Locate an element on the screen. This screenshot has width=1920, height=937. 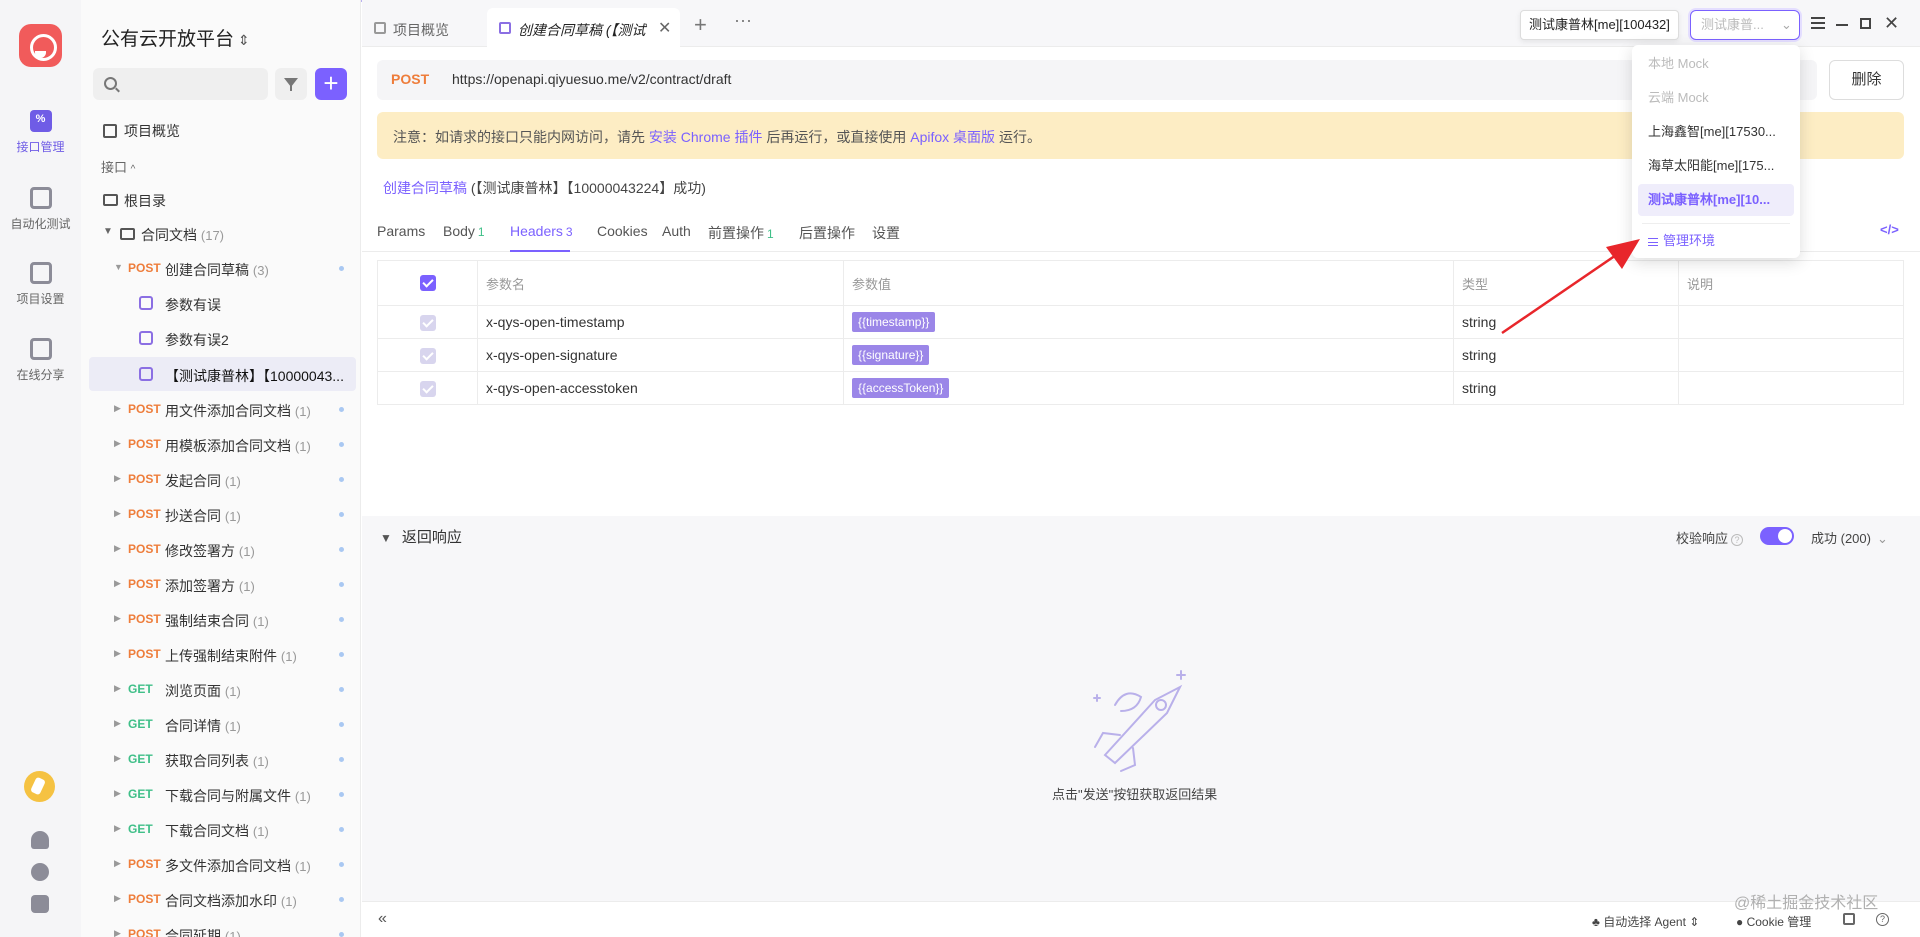
bell-icon is located at coordinates (40, 840).